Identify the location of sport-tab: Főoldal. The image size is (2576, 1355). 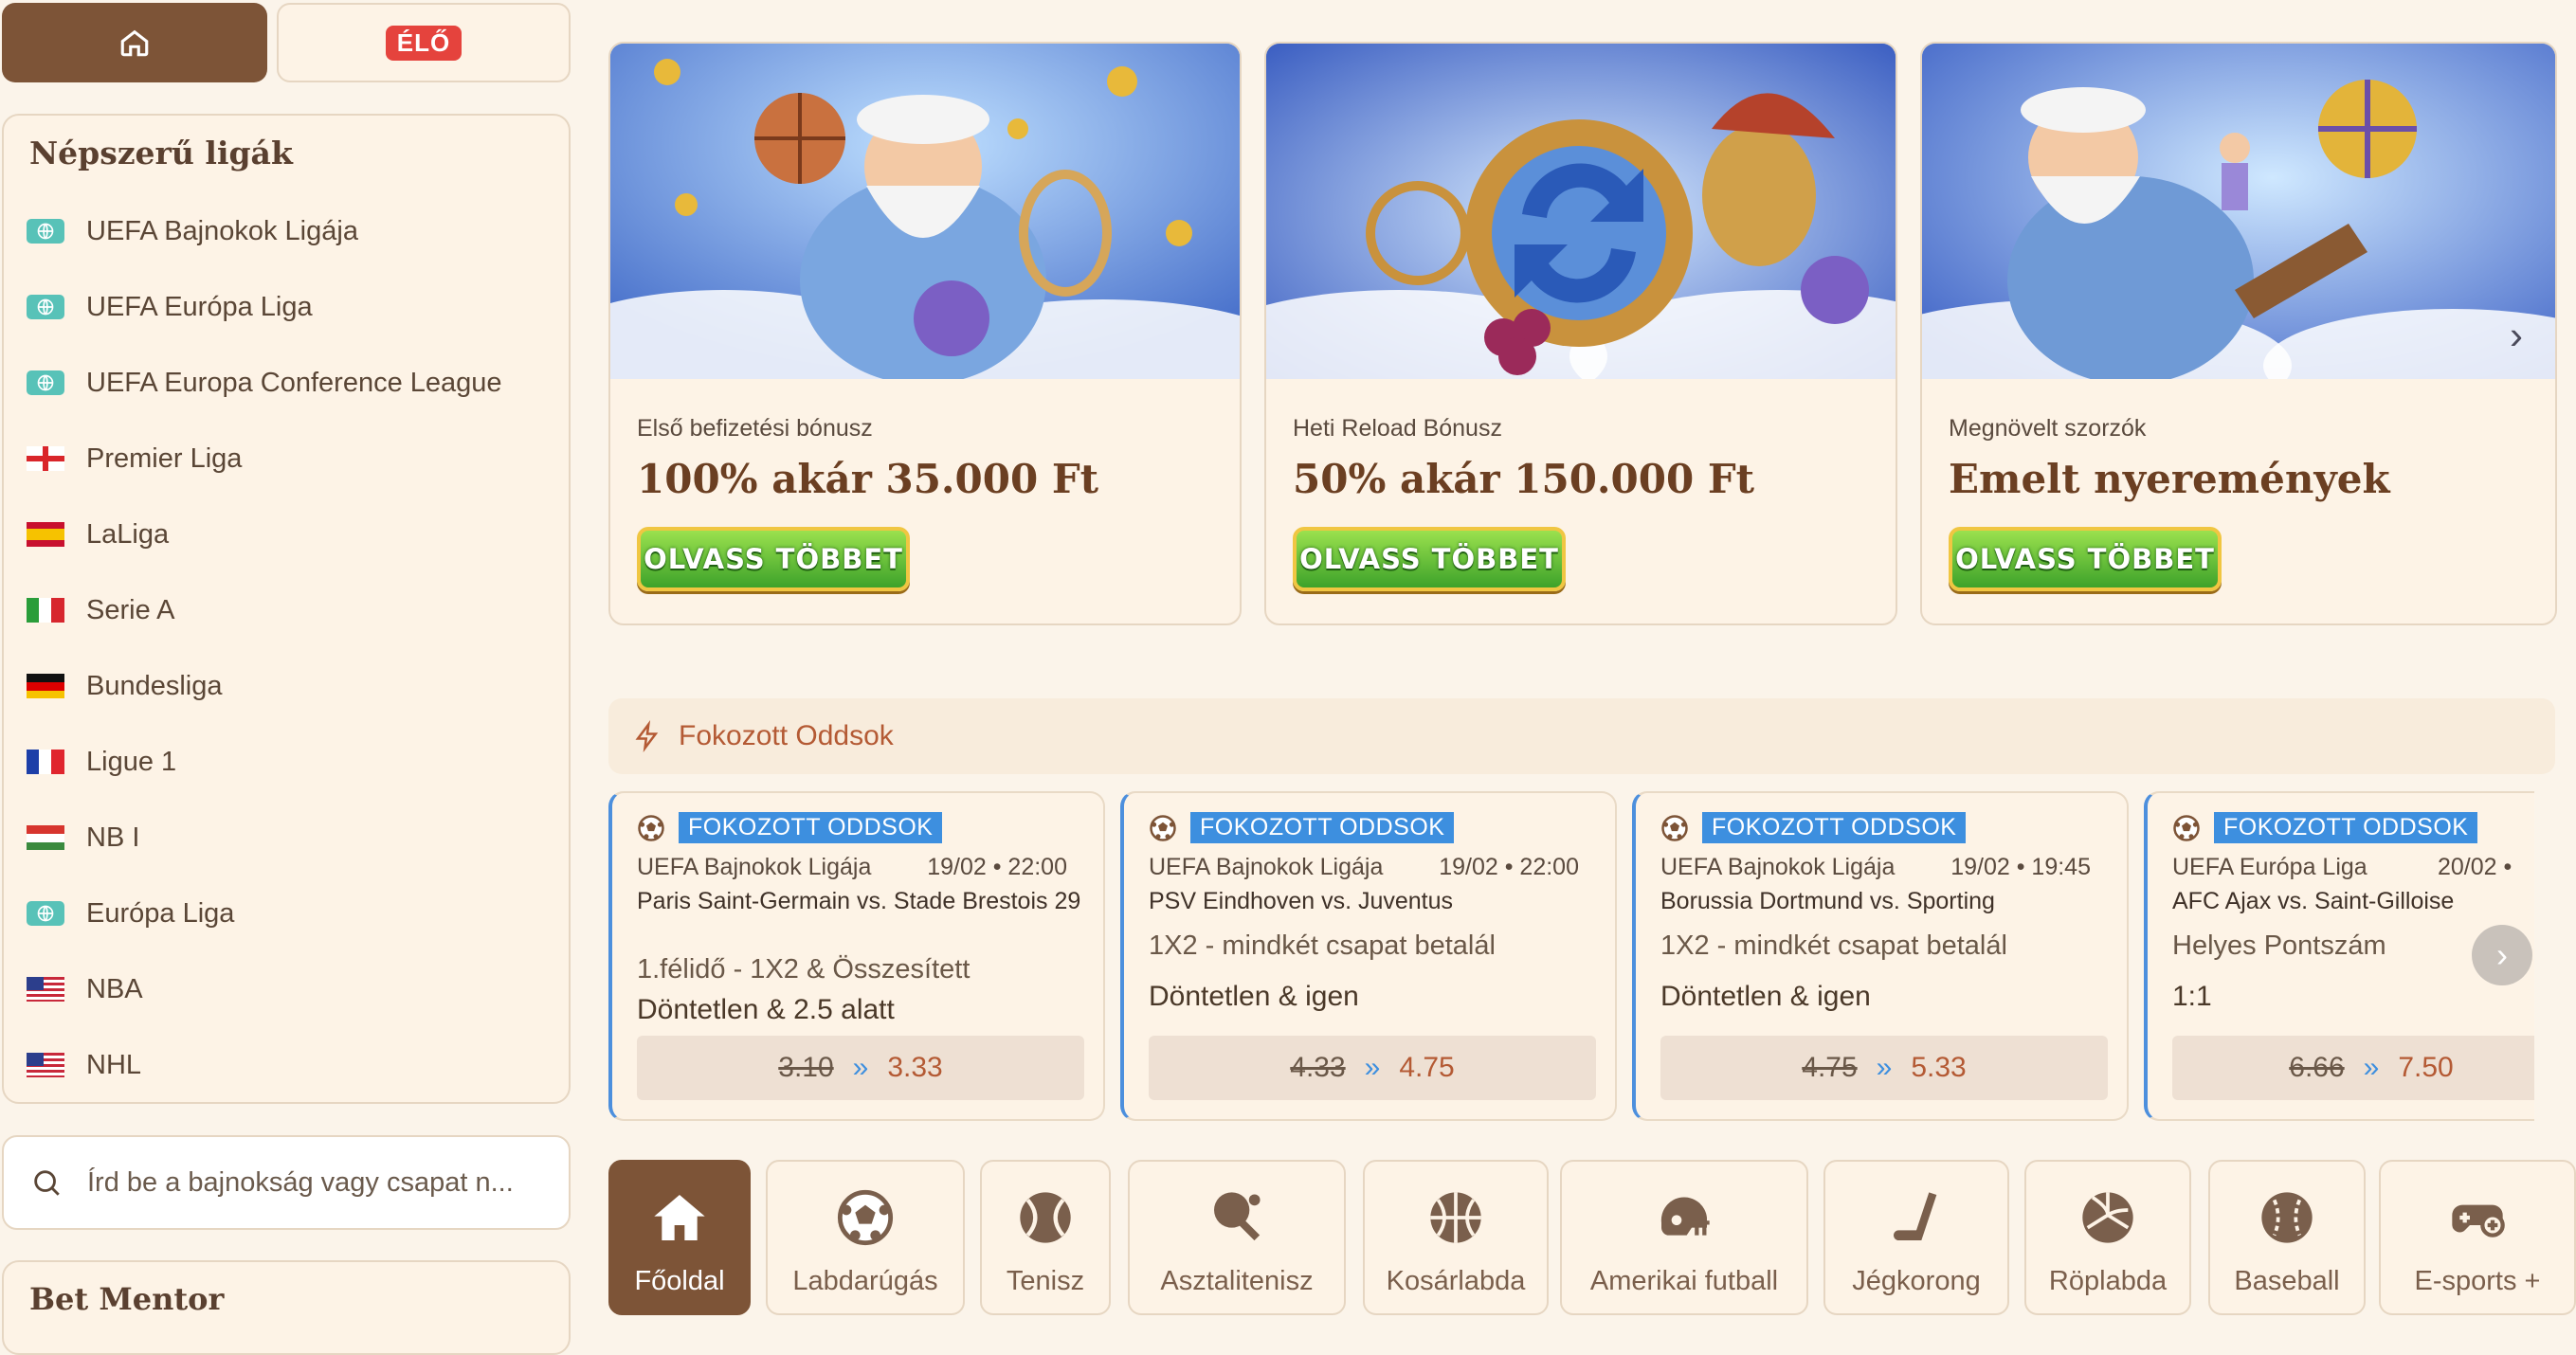
(679, 1237).